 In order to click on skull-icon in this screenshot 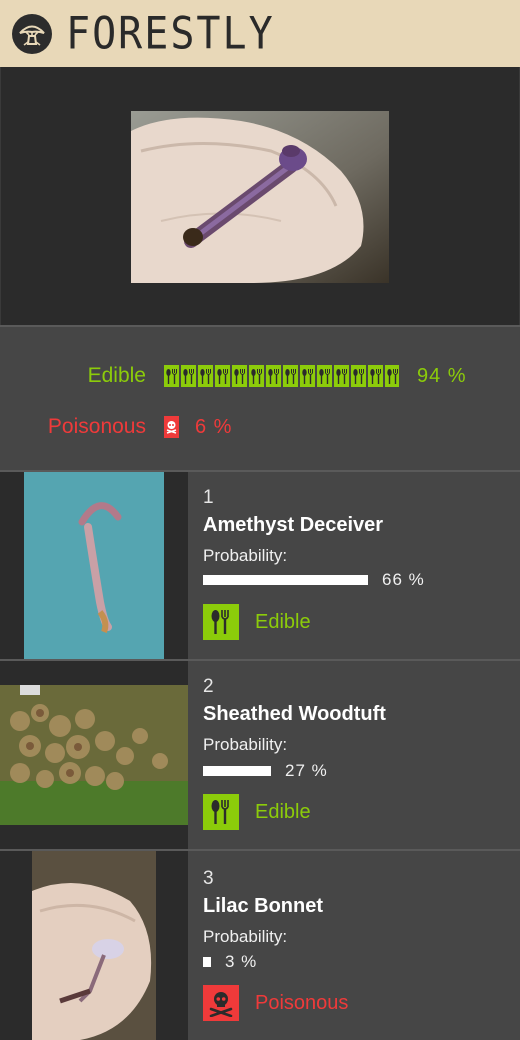, I will do `click(171, 427)`.